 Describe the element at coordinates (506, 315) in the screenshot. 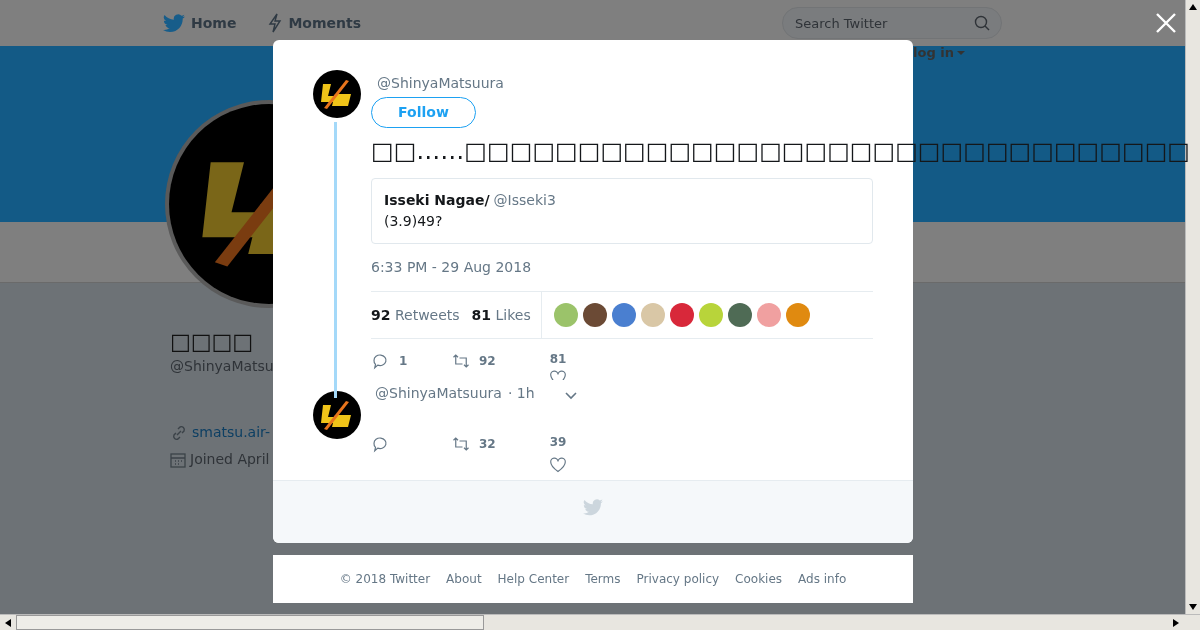

I see `like-count: 81 Likes` at that location.